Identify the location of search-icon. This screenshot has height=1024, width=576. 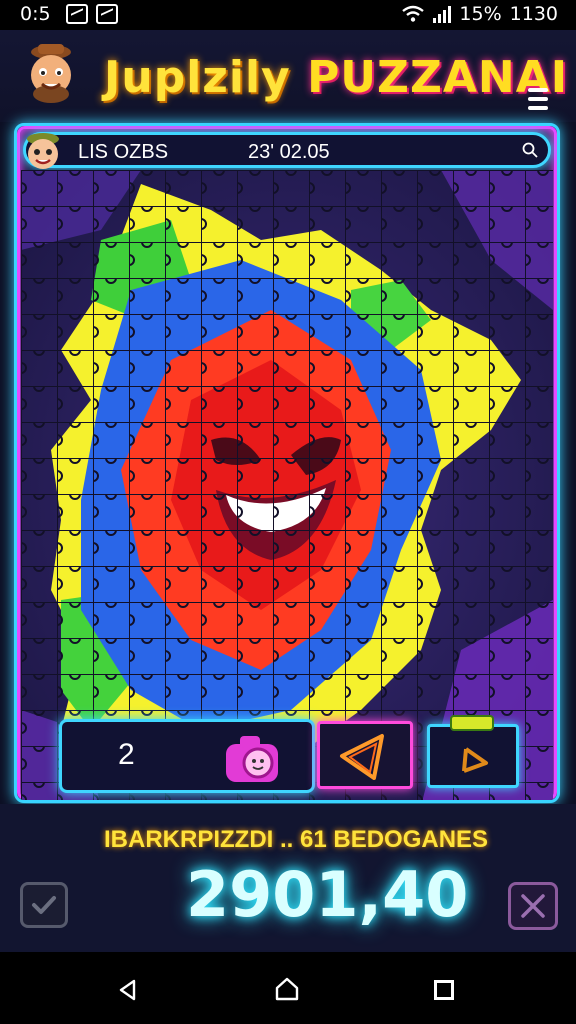
(530, 150).